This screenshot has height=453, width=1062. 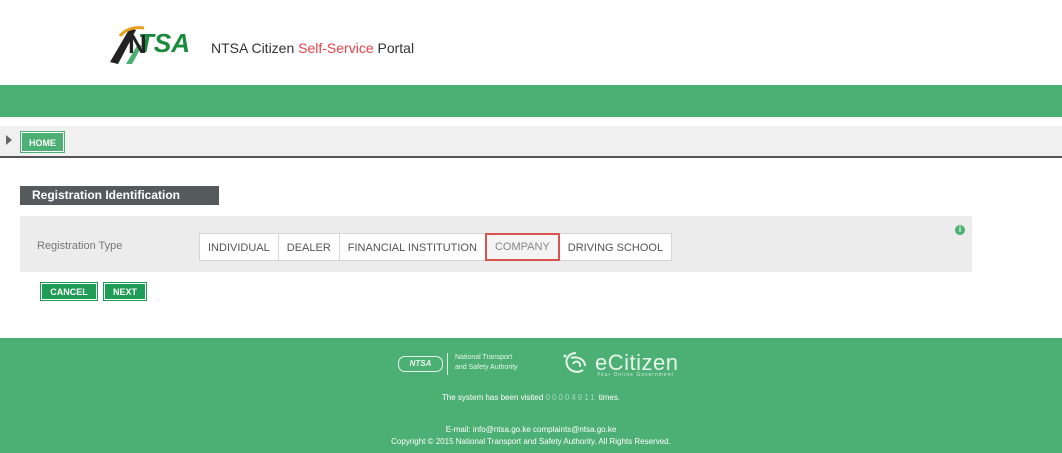 What do you see at coordinates (9, 140) in the screenshot?
I see `caret-right-icon` at bounding box center [9, 140].